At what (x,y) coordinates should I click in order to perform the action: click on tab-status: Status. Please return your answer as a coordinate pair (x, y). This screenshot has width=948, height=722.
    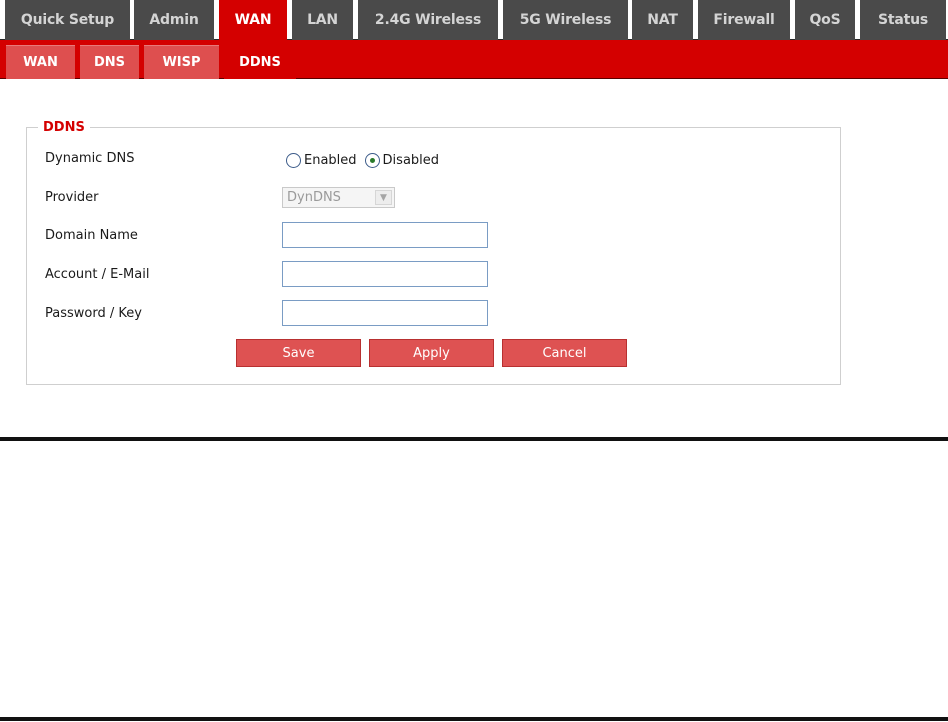
    Looking at the image, I should click on (903, 20).